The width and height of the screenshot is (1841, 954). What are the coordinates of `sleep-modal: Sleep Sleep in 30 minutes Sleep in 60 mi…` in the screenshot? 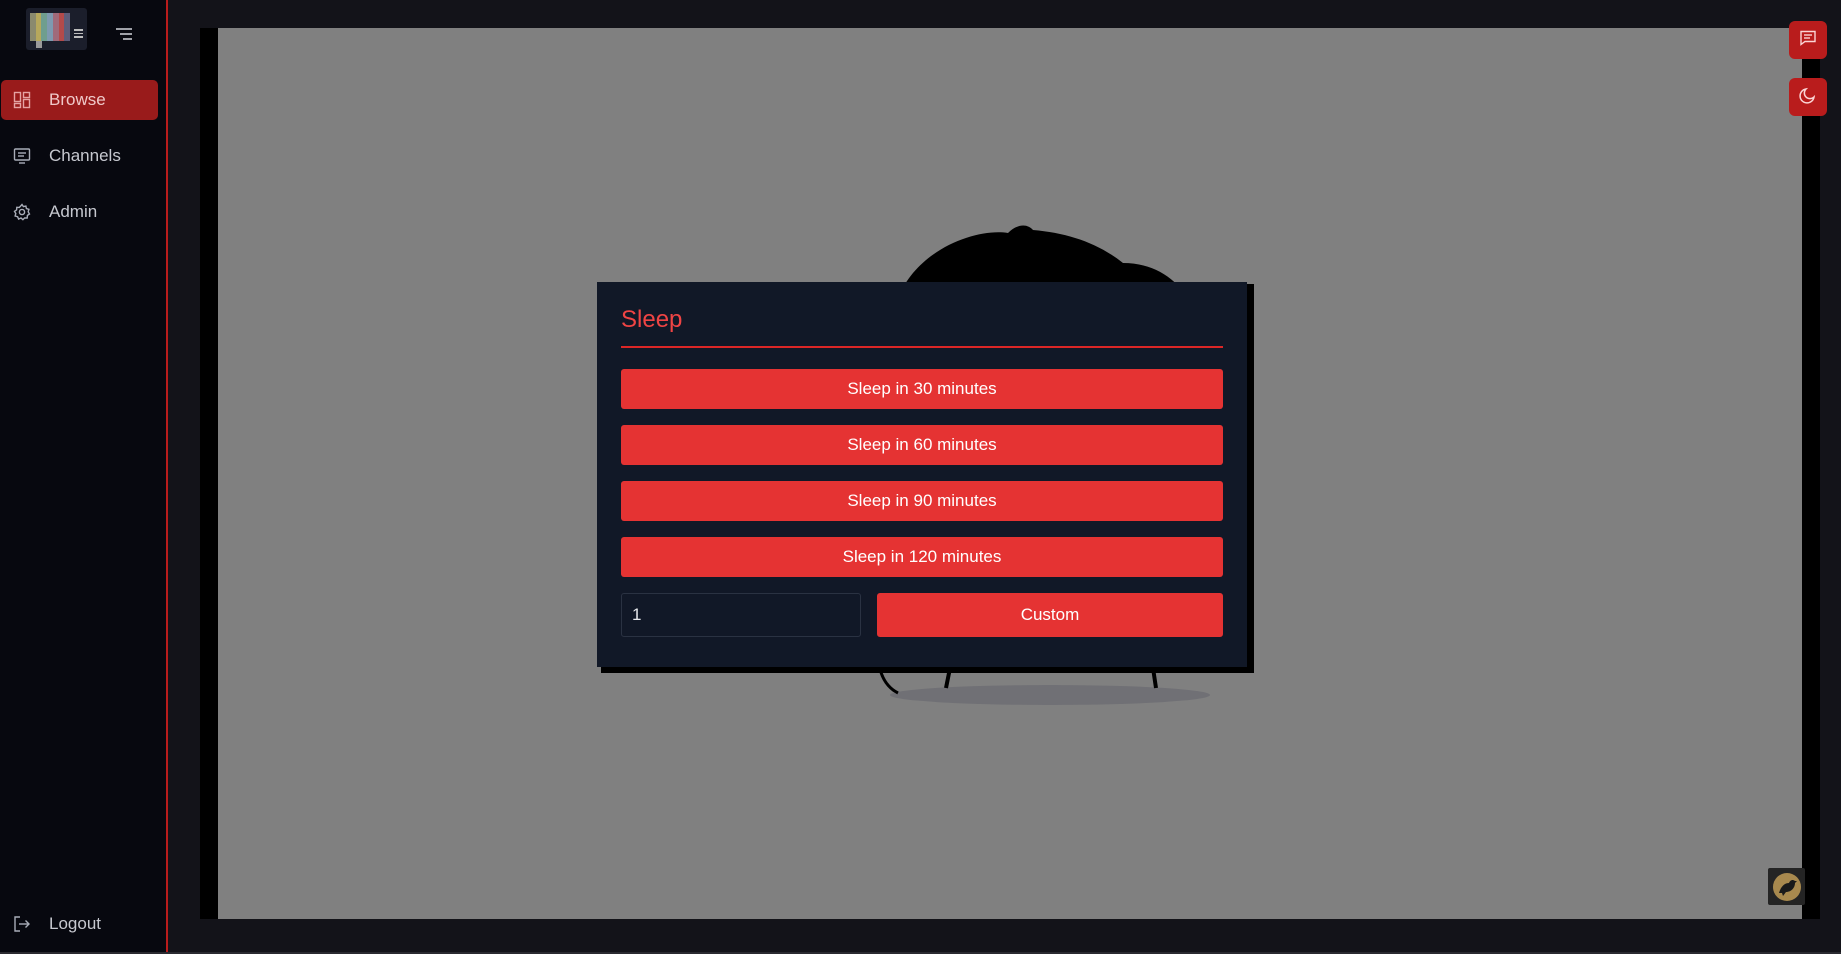 It's located at (922, 474).